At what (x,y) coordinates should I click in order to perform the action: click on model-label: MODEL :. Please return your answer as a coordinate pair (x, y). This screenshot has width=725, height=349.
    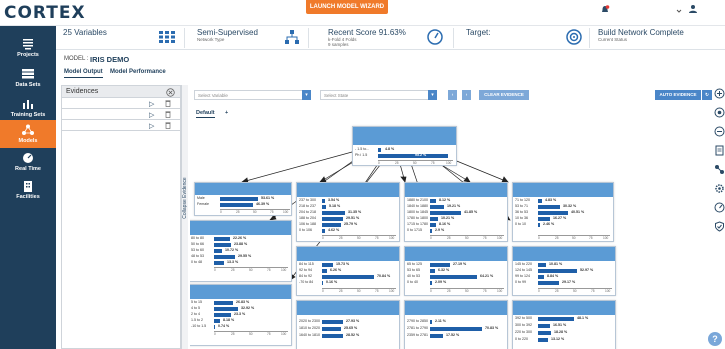
    Looking at the image, I should click on (76, 59).